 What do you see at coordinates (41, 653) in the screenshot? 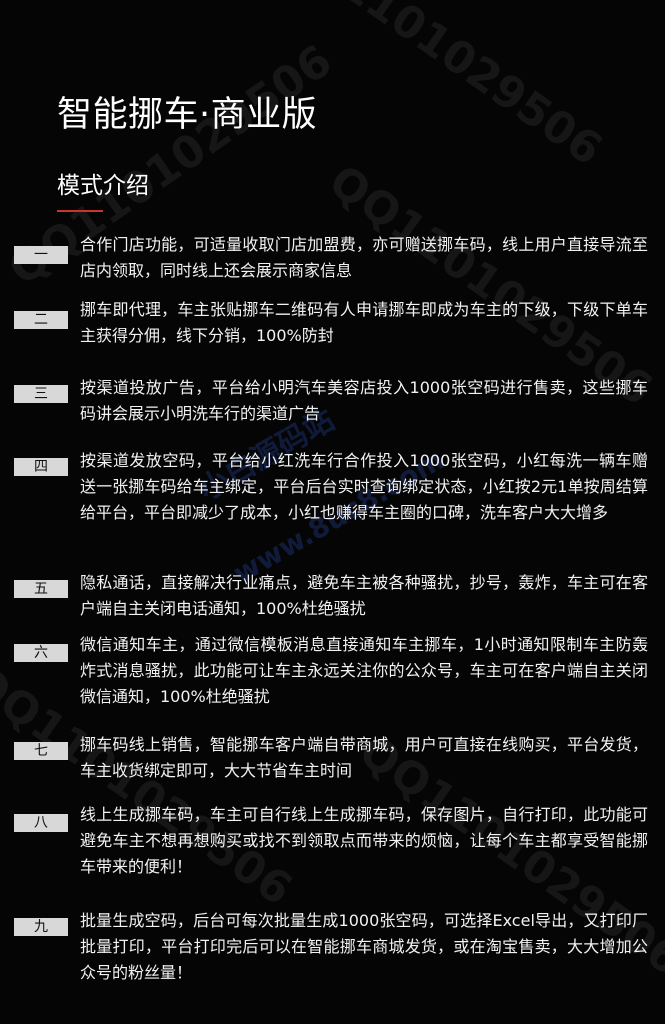
I see `item-number-badge: 六` at bounding box center [41, 653].